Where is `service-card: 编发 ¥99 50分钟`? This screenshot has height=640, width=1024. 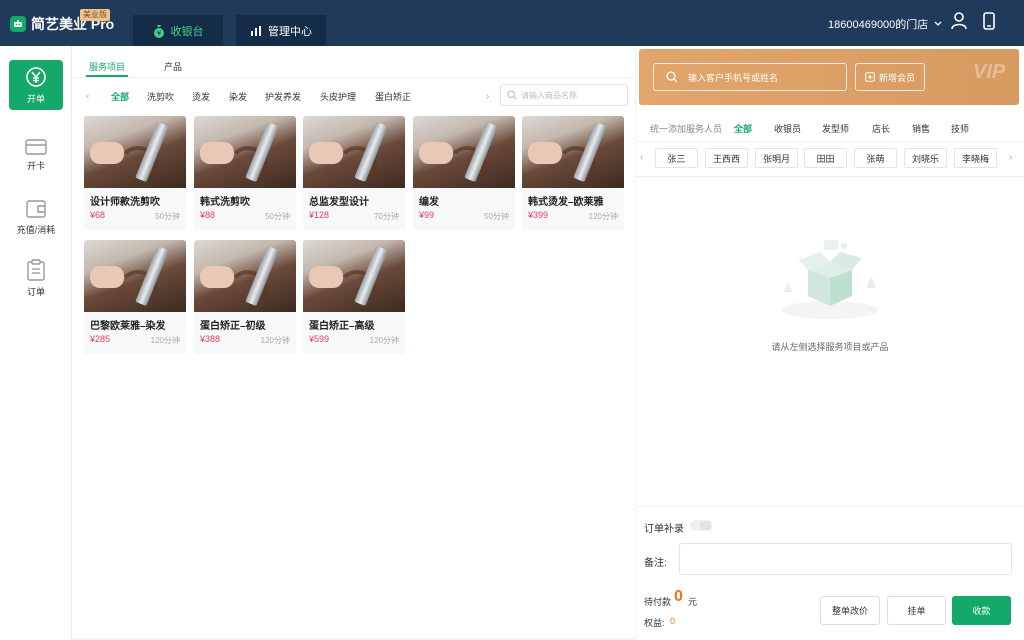
service-card: 编发 ¥99 50分钟 is located at coordinates (464, 173).